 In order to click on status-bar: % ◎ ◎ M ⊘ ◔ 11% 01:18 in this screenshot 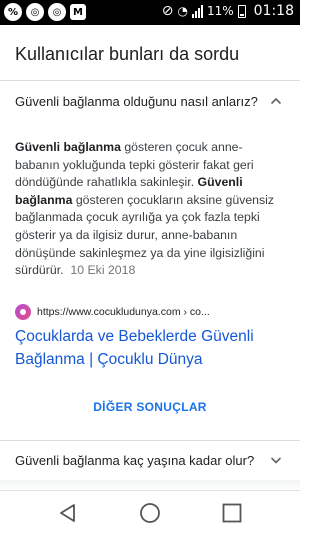, I will do `click(150, 12)`.